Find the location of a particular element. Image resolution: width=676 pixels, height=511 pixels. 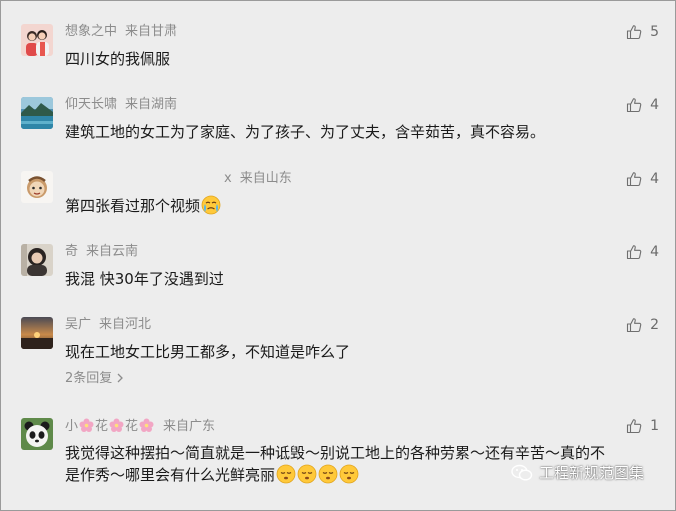

watermark-text: 工程新规范图集 is located at coordinates (592, 473).